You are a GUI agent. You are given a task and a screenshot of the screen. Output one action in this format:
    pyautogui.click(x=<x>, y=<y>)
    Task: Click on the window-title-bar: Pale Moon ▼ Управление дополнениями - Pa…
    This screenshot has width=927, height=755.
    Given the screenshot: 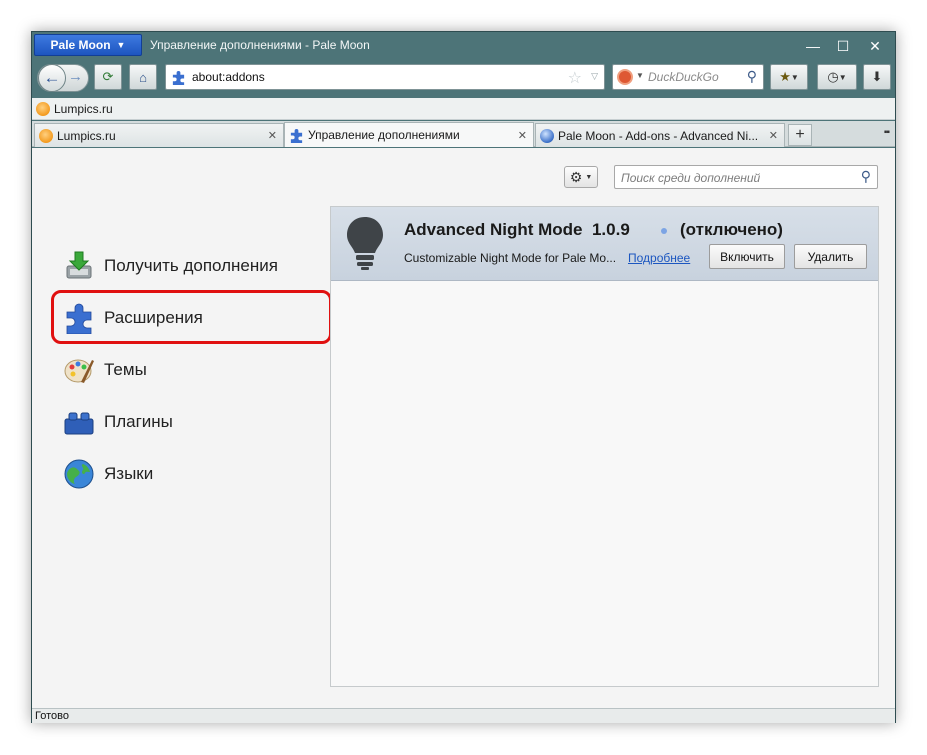 What is the action you would take?
    pyautogui.click(x=463, y=46)
    